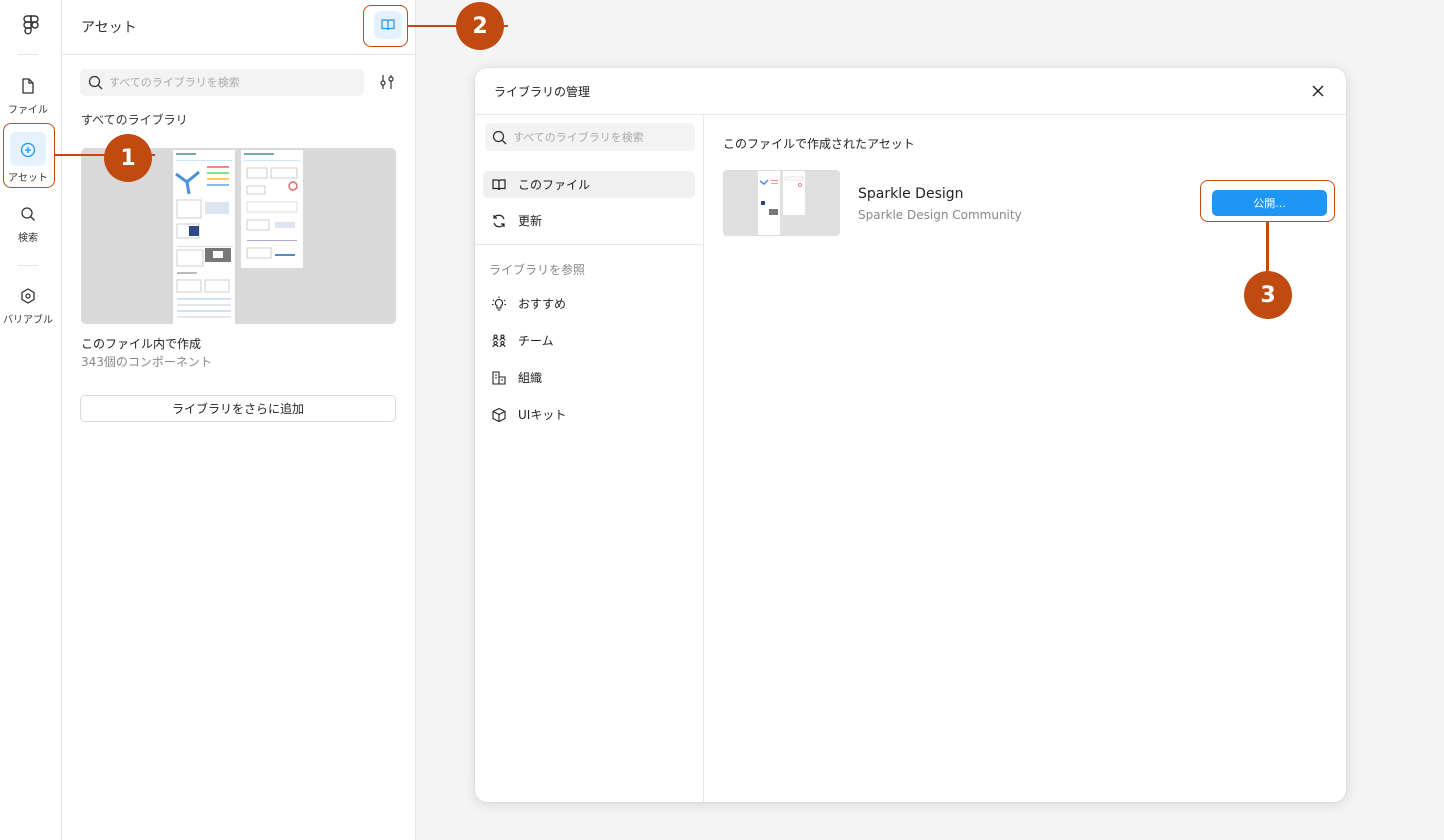 Image resolution: width=1444 pixels, height=840 pixels. I want to click on sidebar-item-organization: 組織, so click(589, 377).